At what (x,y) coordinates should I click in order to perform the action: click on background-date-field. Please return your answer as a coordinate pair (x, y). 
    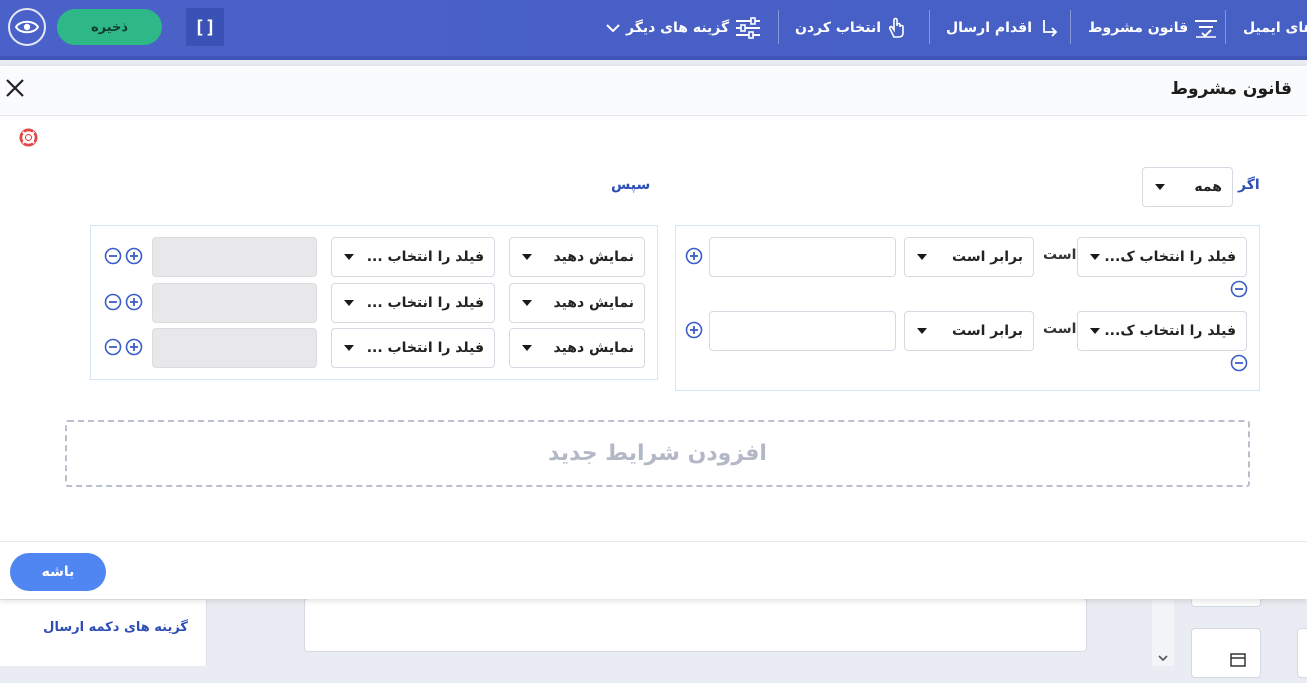
    Looking at the image, I should click on (1226, 653).